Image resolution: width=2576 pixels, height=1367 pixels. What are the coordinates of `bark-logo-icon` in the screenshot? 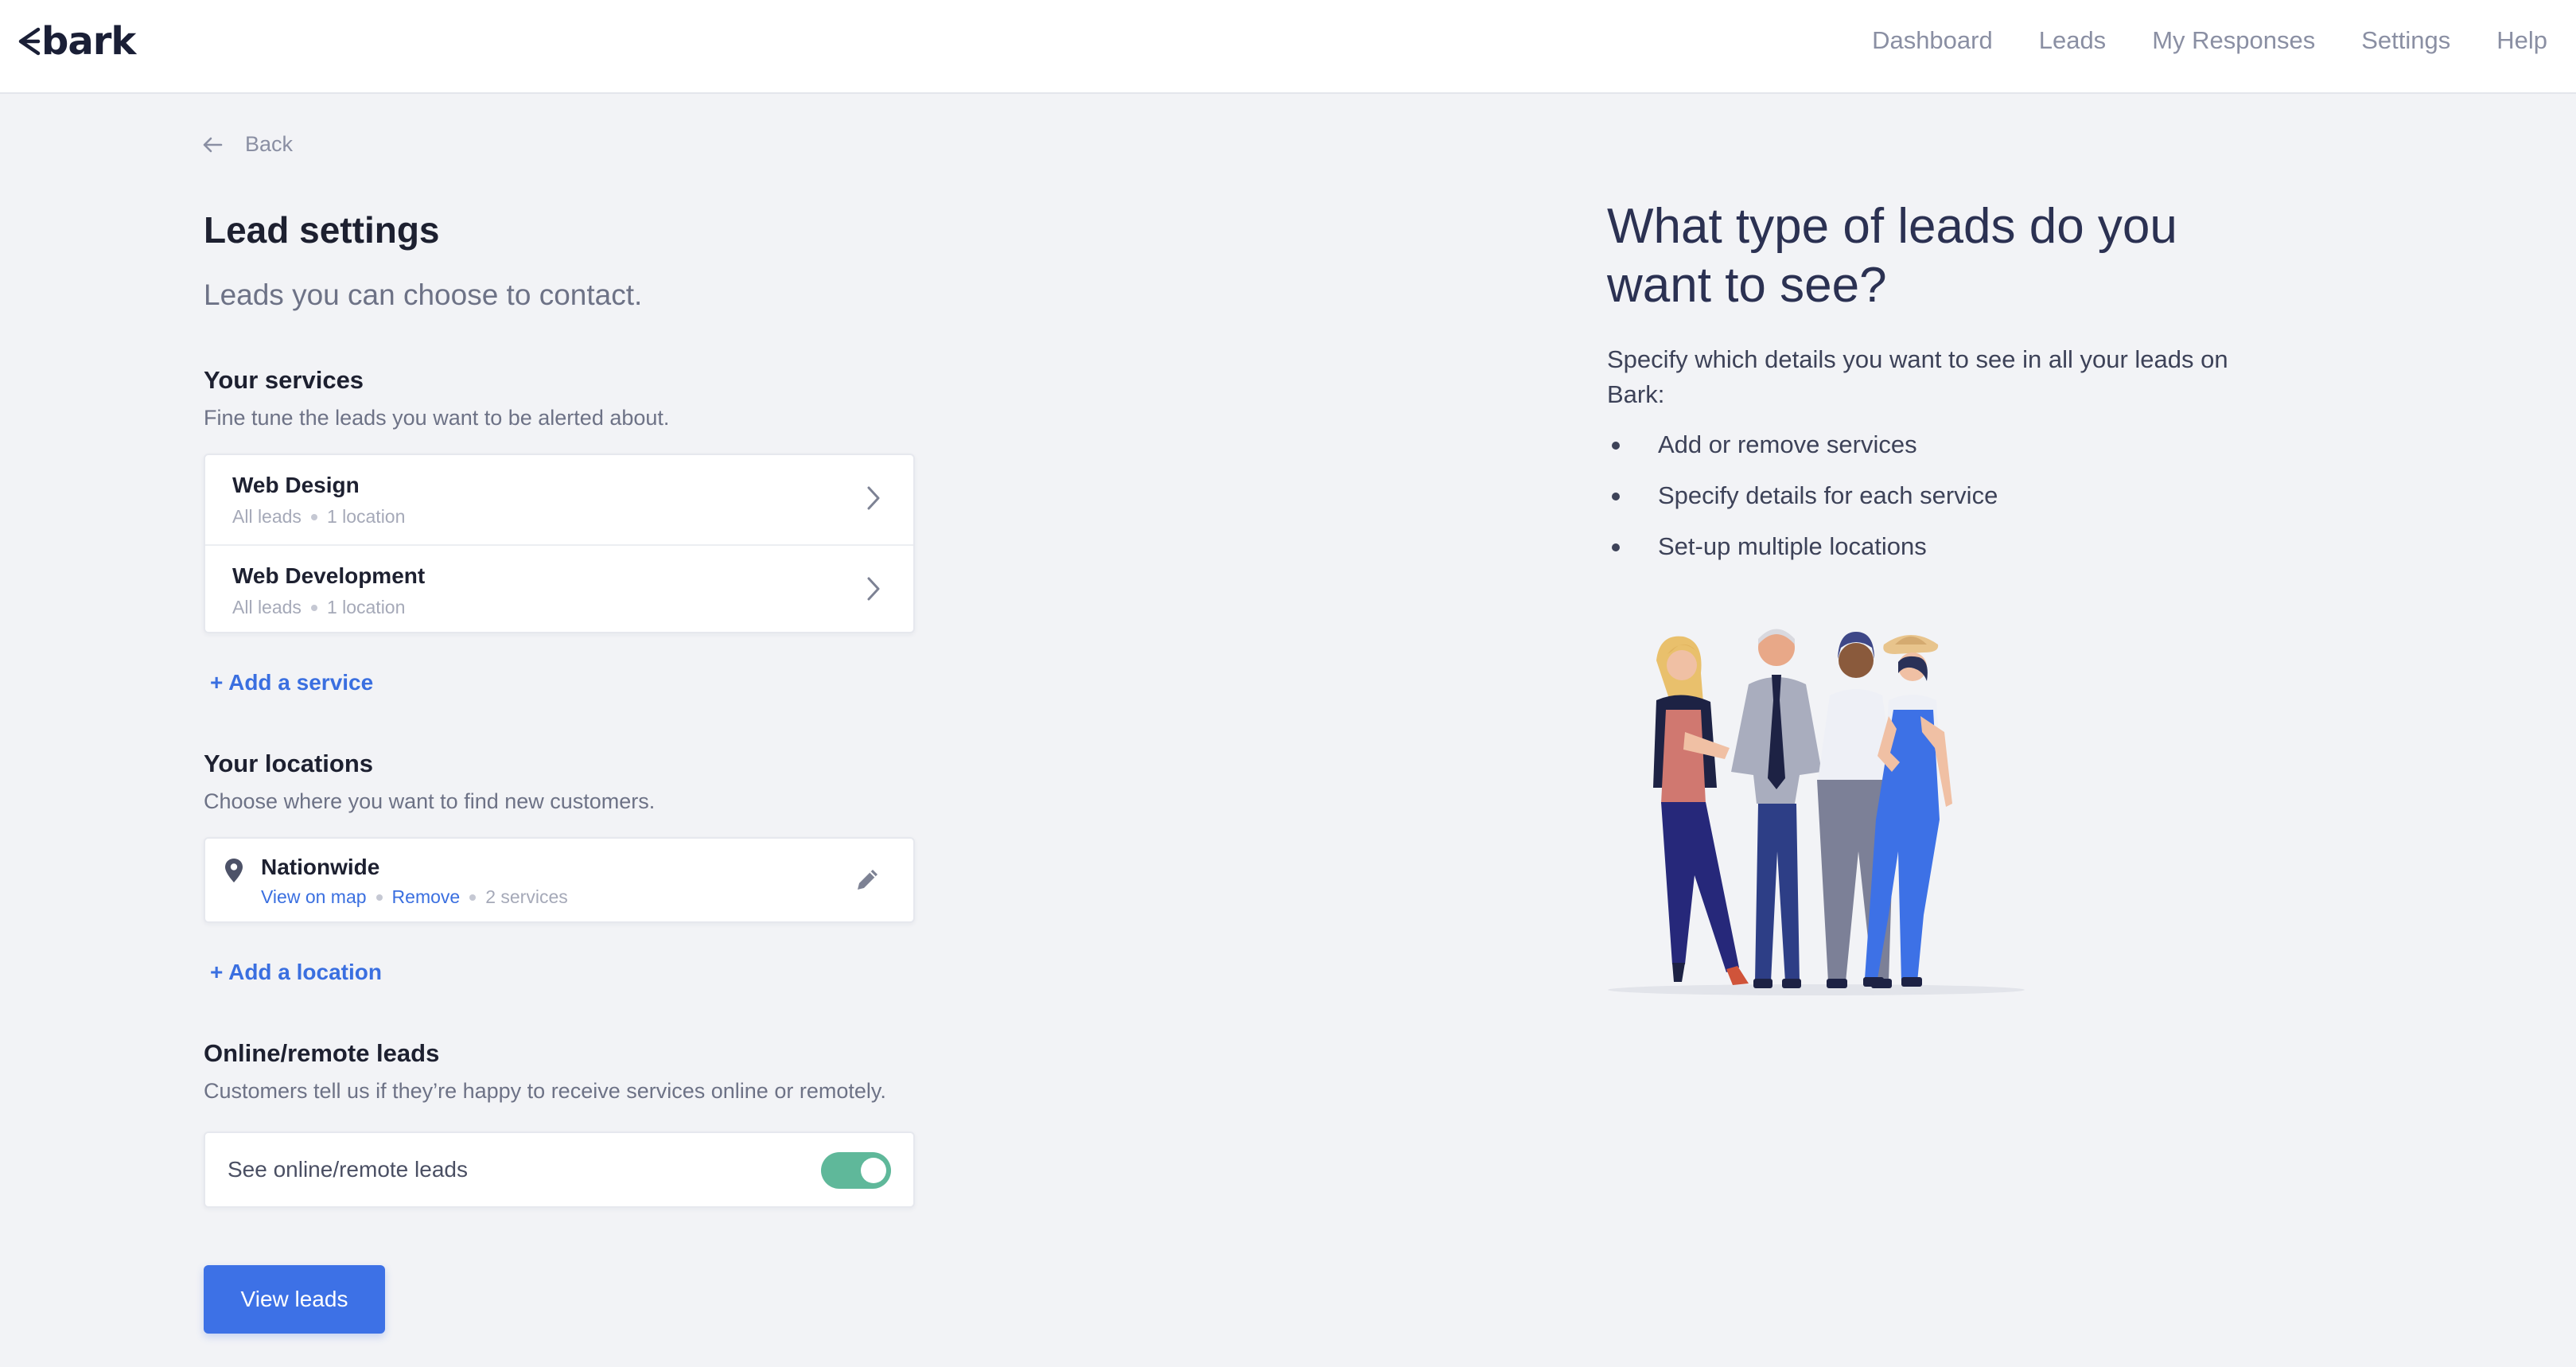 It's located at (30, 42).